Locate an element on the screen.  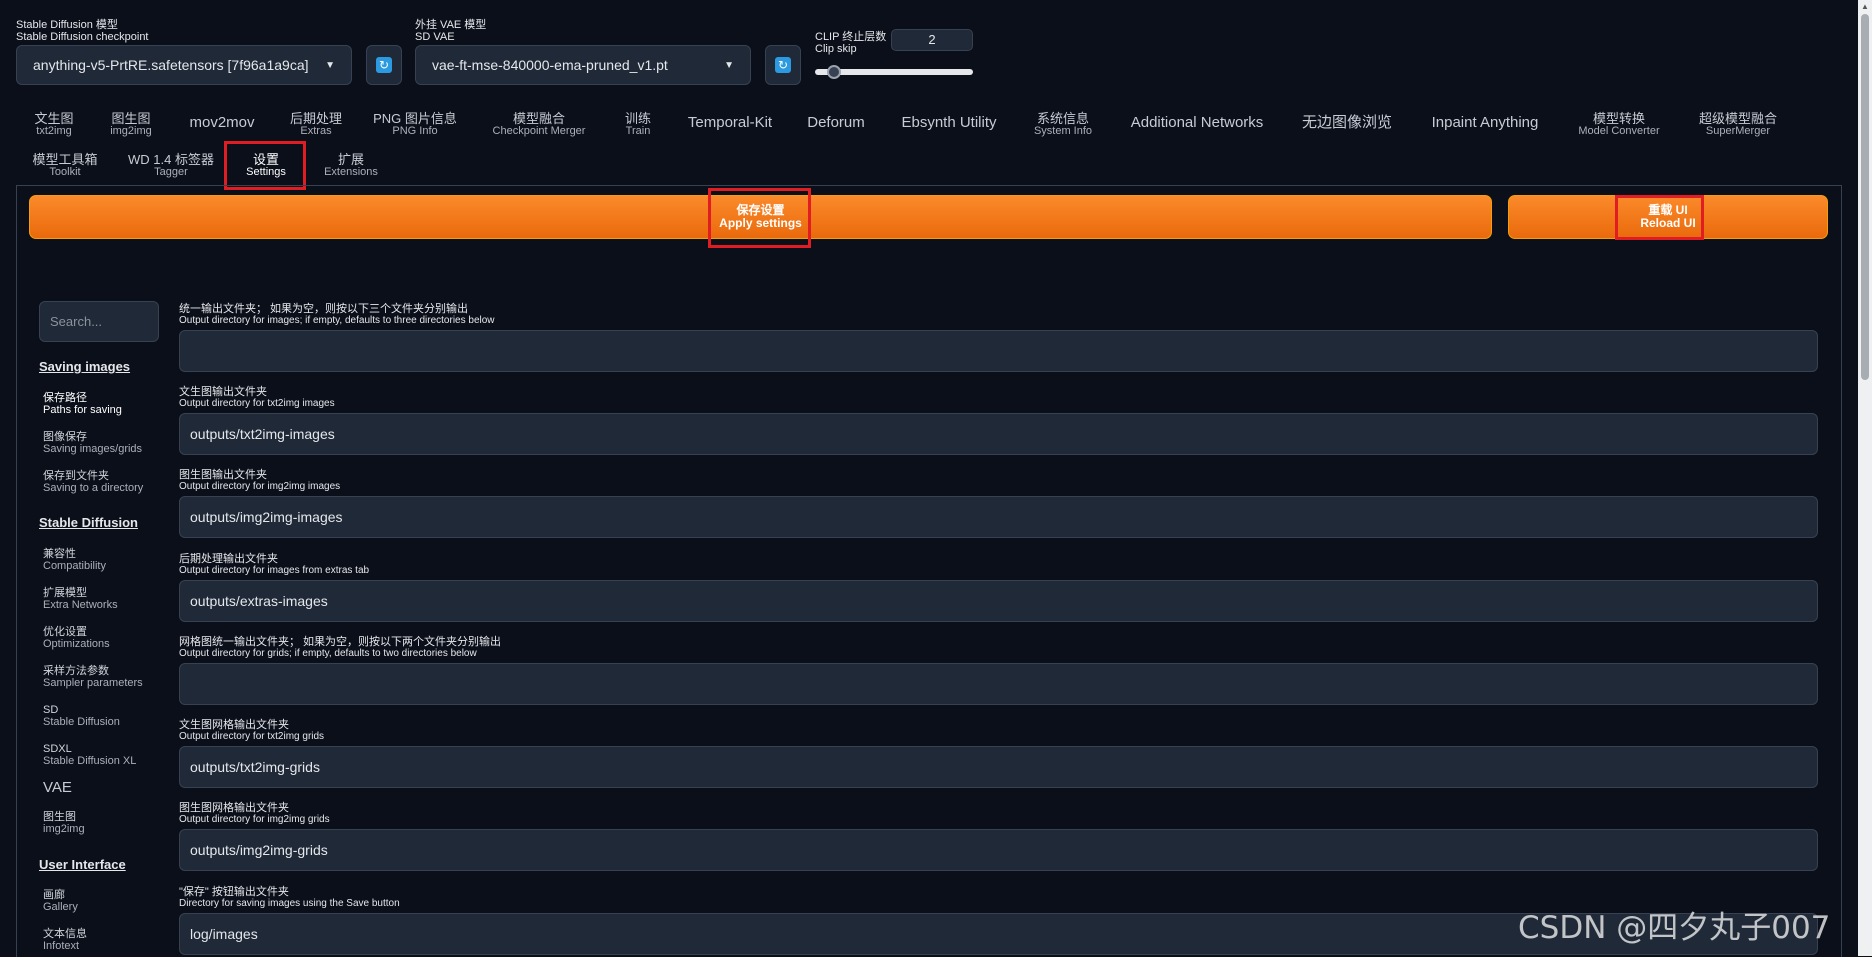
field-label-cn: 文生图网格输出文件夹 is located at coordinates (234, 725).